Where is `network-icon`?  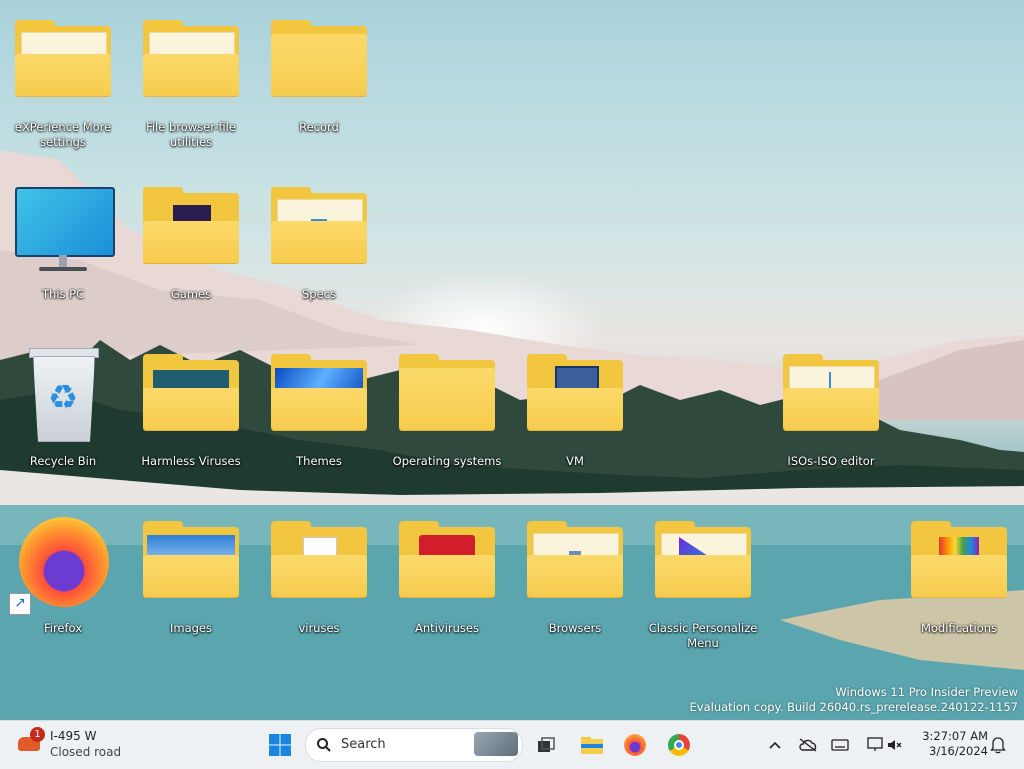
network-icon is located at coordinates (875, 744).